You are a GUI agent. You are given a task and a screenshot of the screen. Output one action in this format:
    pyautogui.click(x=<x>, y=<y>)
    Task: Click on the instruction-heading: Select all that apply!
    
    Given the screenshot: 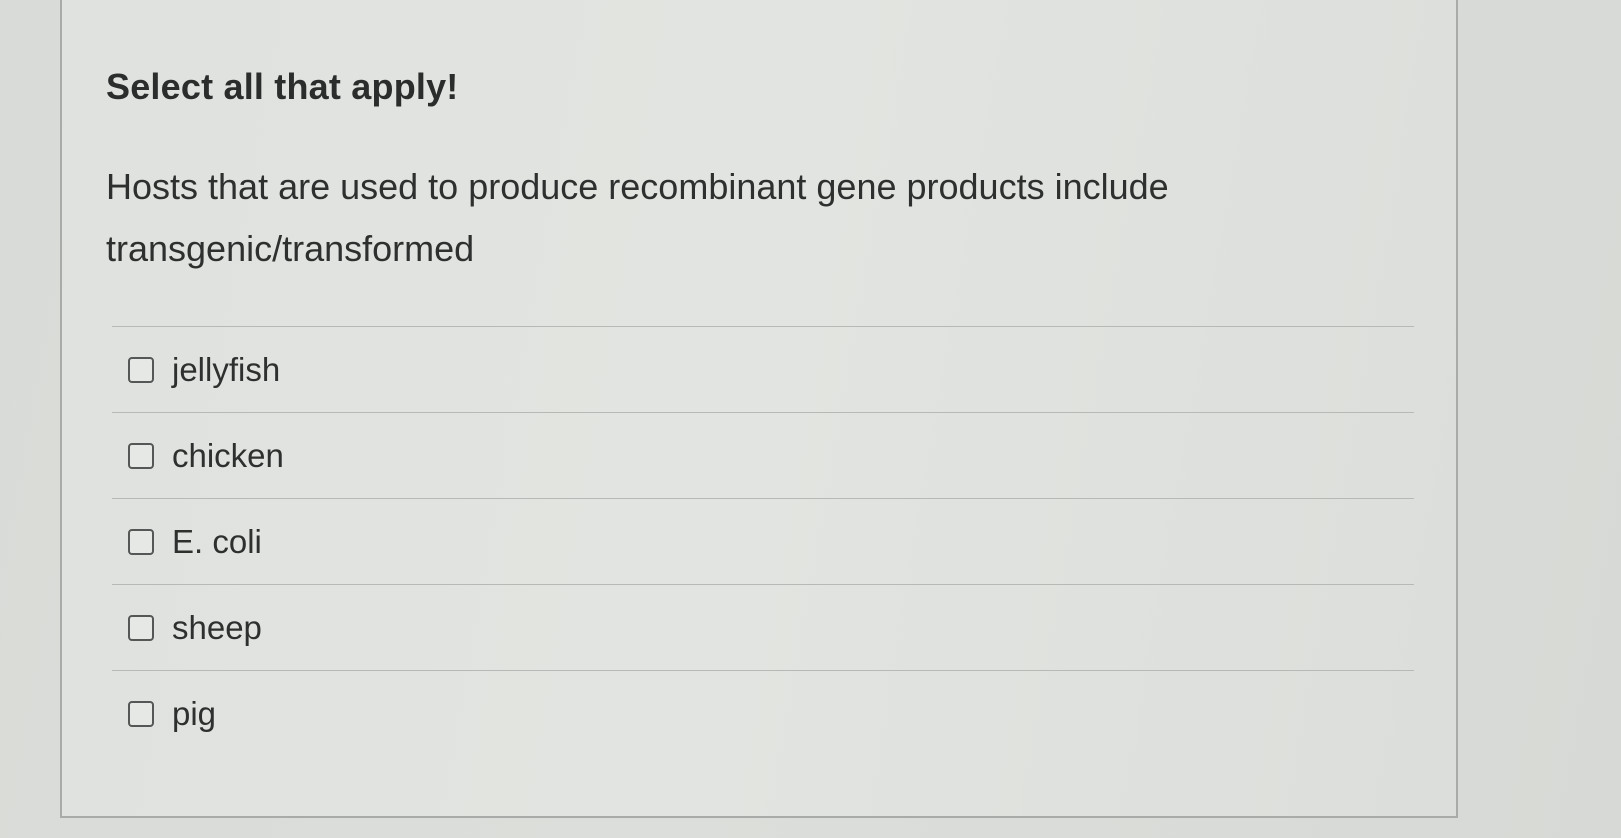 What is the action you would take?
    pyautogui.click(x=282, y=86)
    